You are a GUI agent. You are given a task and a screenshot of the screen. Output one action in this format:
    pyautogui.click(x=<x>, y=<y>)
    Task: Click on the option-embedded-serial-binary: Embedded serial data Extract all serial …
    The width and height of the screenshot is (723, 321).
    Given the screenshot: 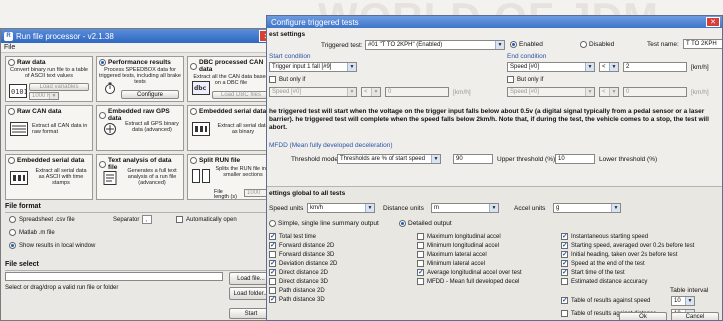 What is the action you would take?
    pyautogui.click(x=231, y=128)
    